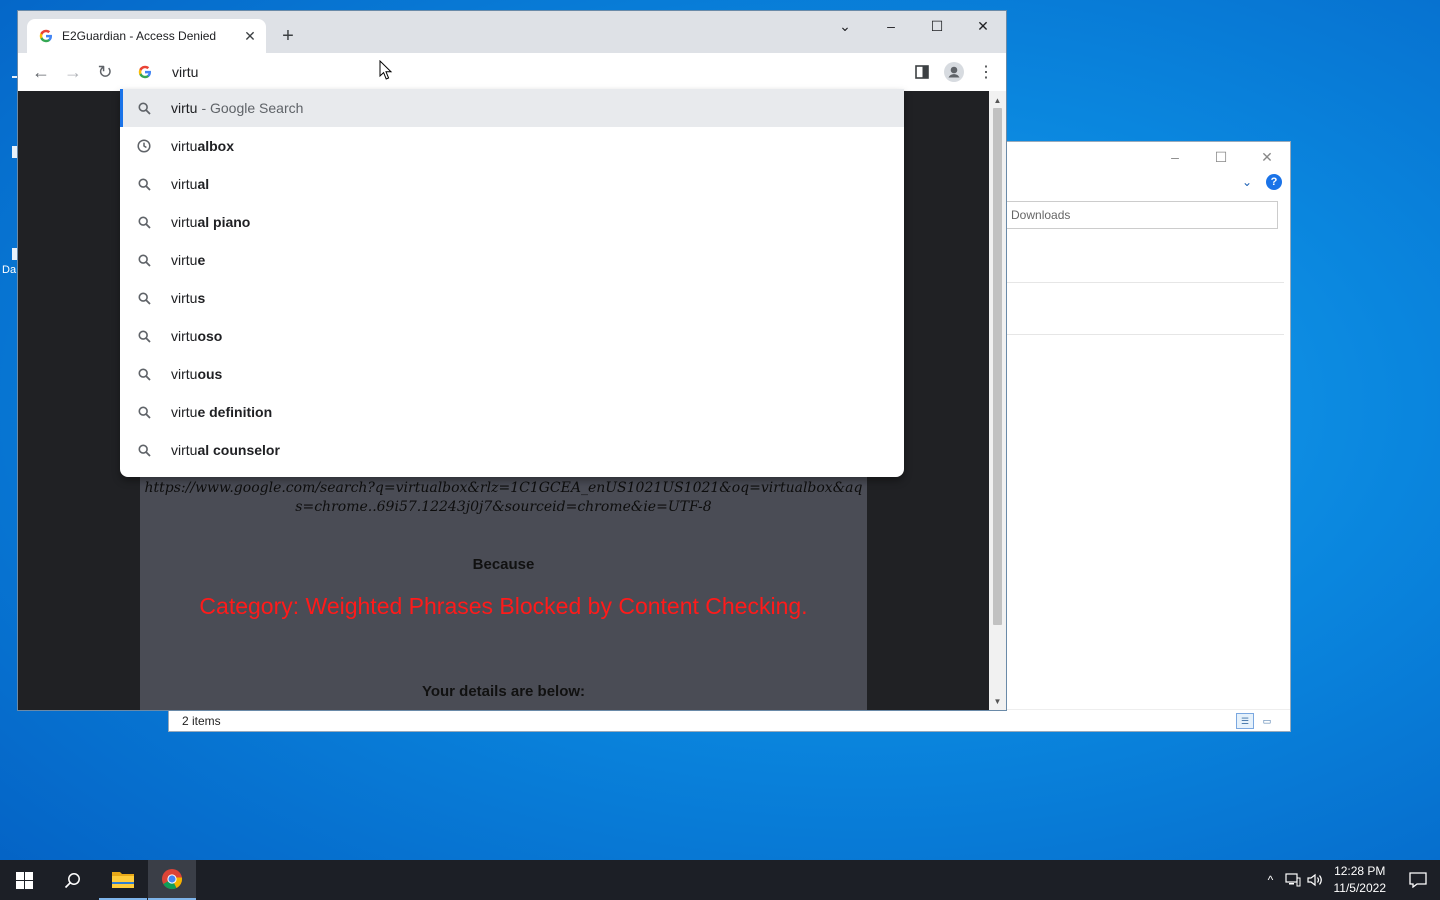 The height and width of the screenshot is (900, 1440). Describe the element at coordinates (512, 336) in the screenshot. I see `suggestion-item: virtuoso` at that location.